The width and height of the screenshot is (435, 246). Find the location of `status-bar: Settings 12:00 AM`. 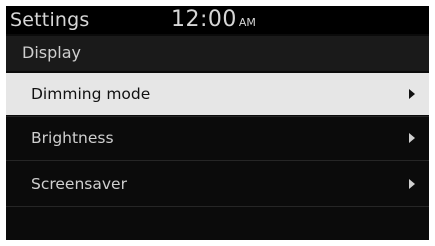

status-bar: Settings 12:00 AM is located at coordinates (217, 20).